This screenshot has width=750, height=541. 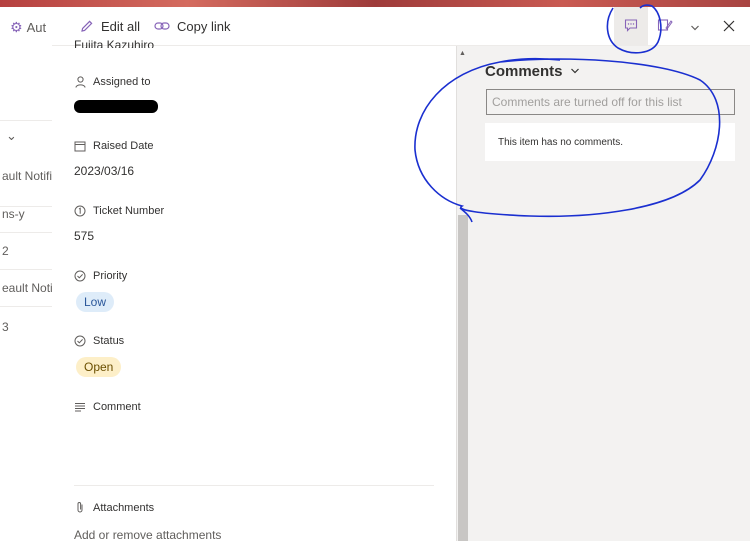 I want to click on priority-badge: Low, so click(x=95, y=302).